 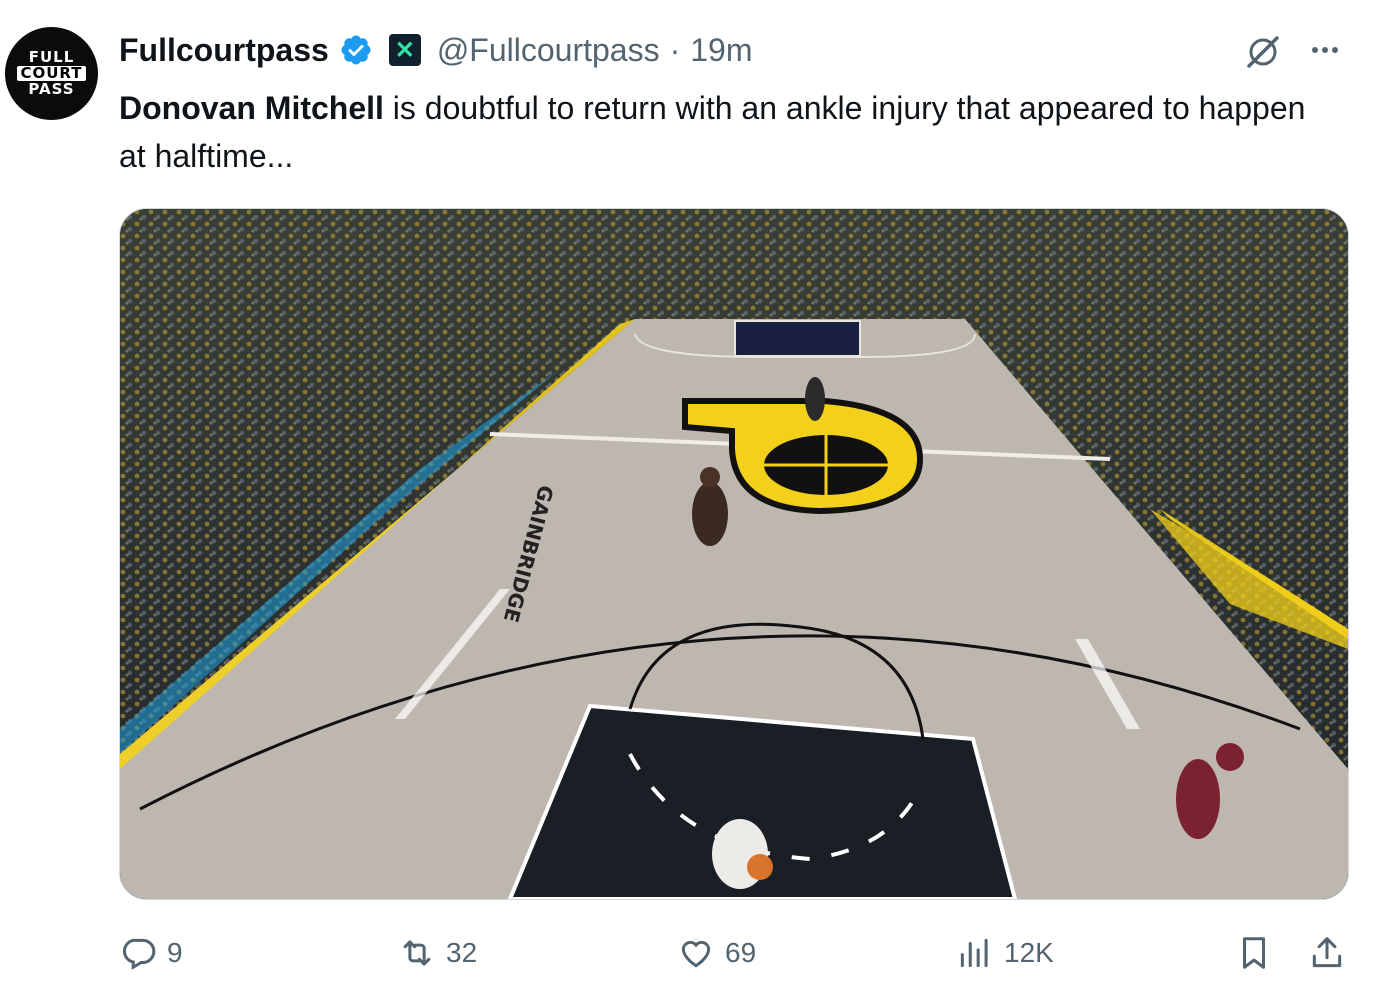 I want to click on avatar-line-1: FULL, so click(x=51, y=57).